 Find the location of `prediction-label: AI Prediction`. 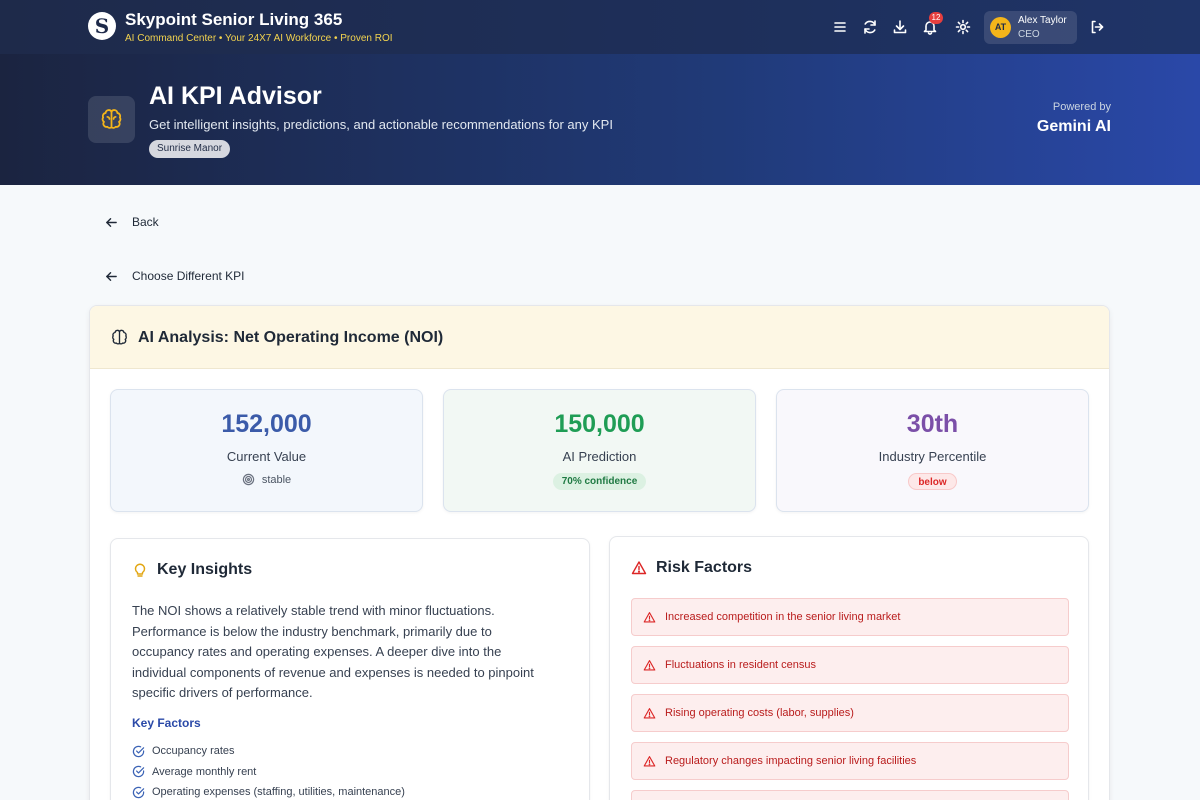

prediction-label: AI Prediction is located at coordinates (599, 456).